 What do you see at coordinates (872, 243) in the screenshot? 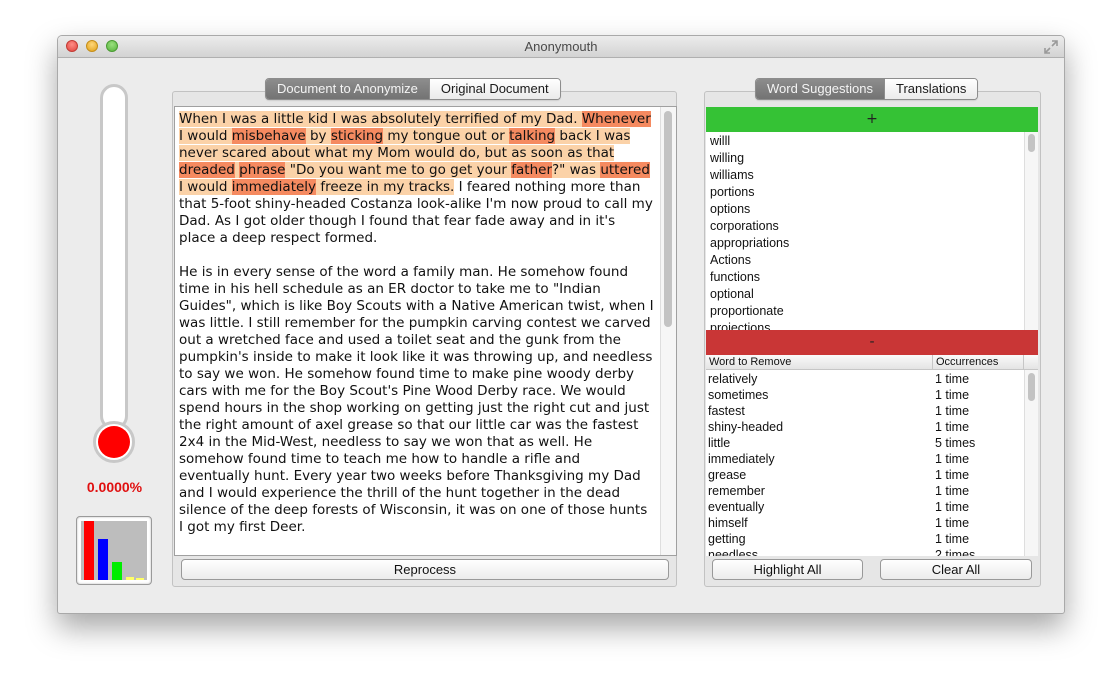
I see `suggestion-word-item: appropriations` at bounding box center [872, 243].